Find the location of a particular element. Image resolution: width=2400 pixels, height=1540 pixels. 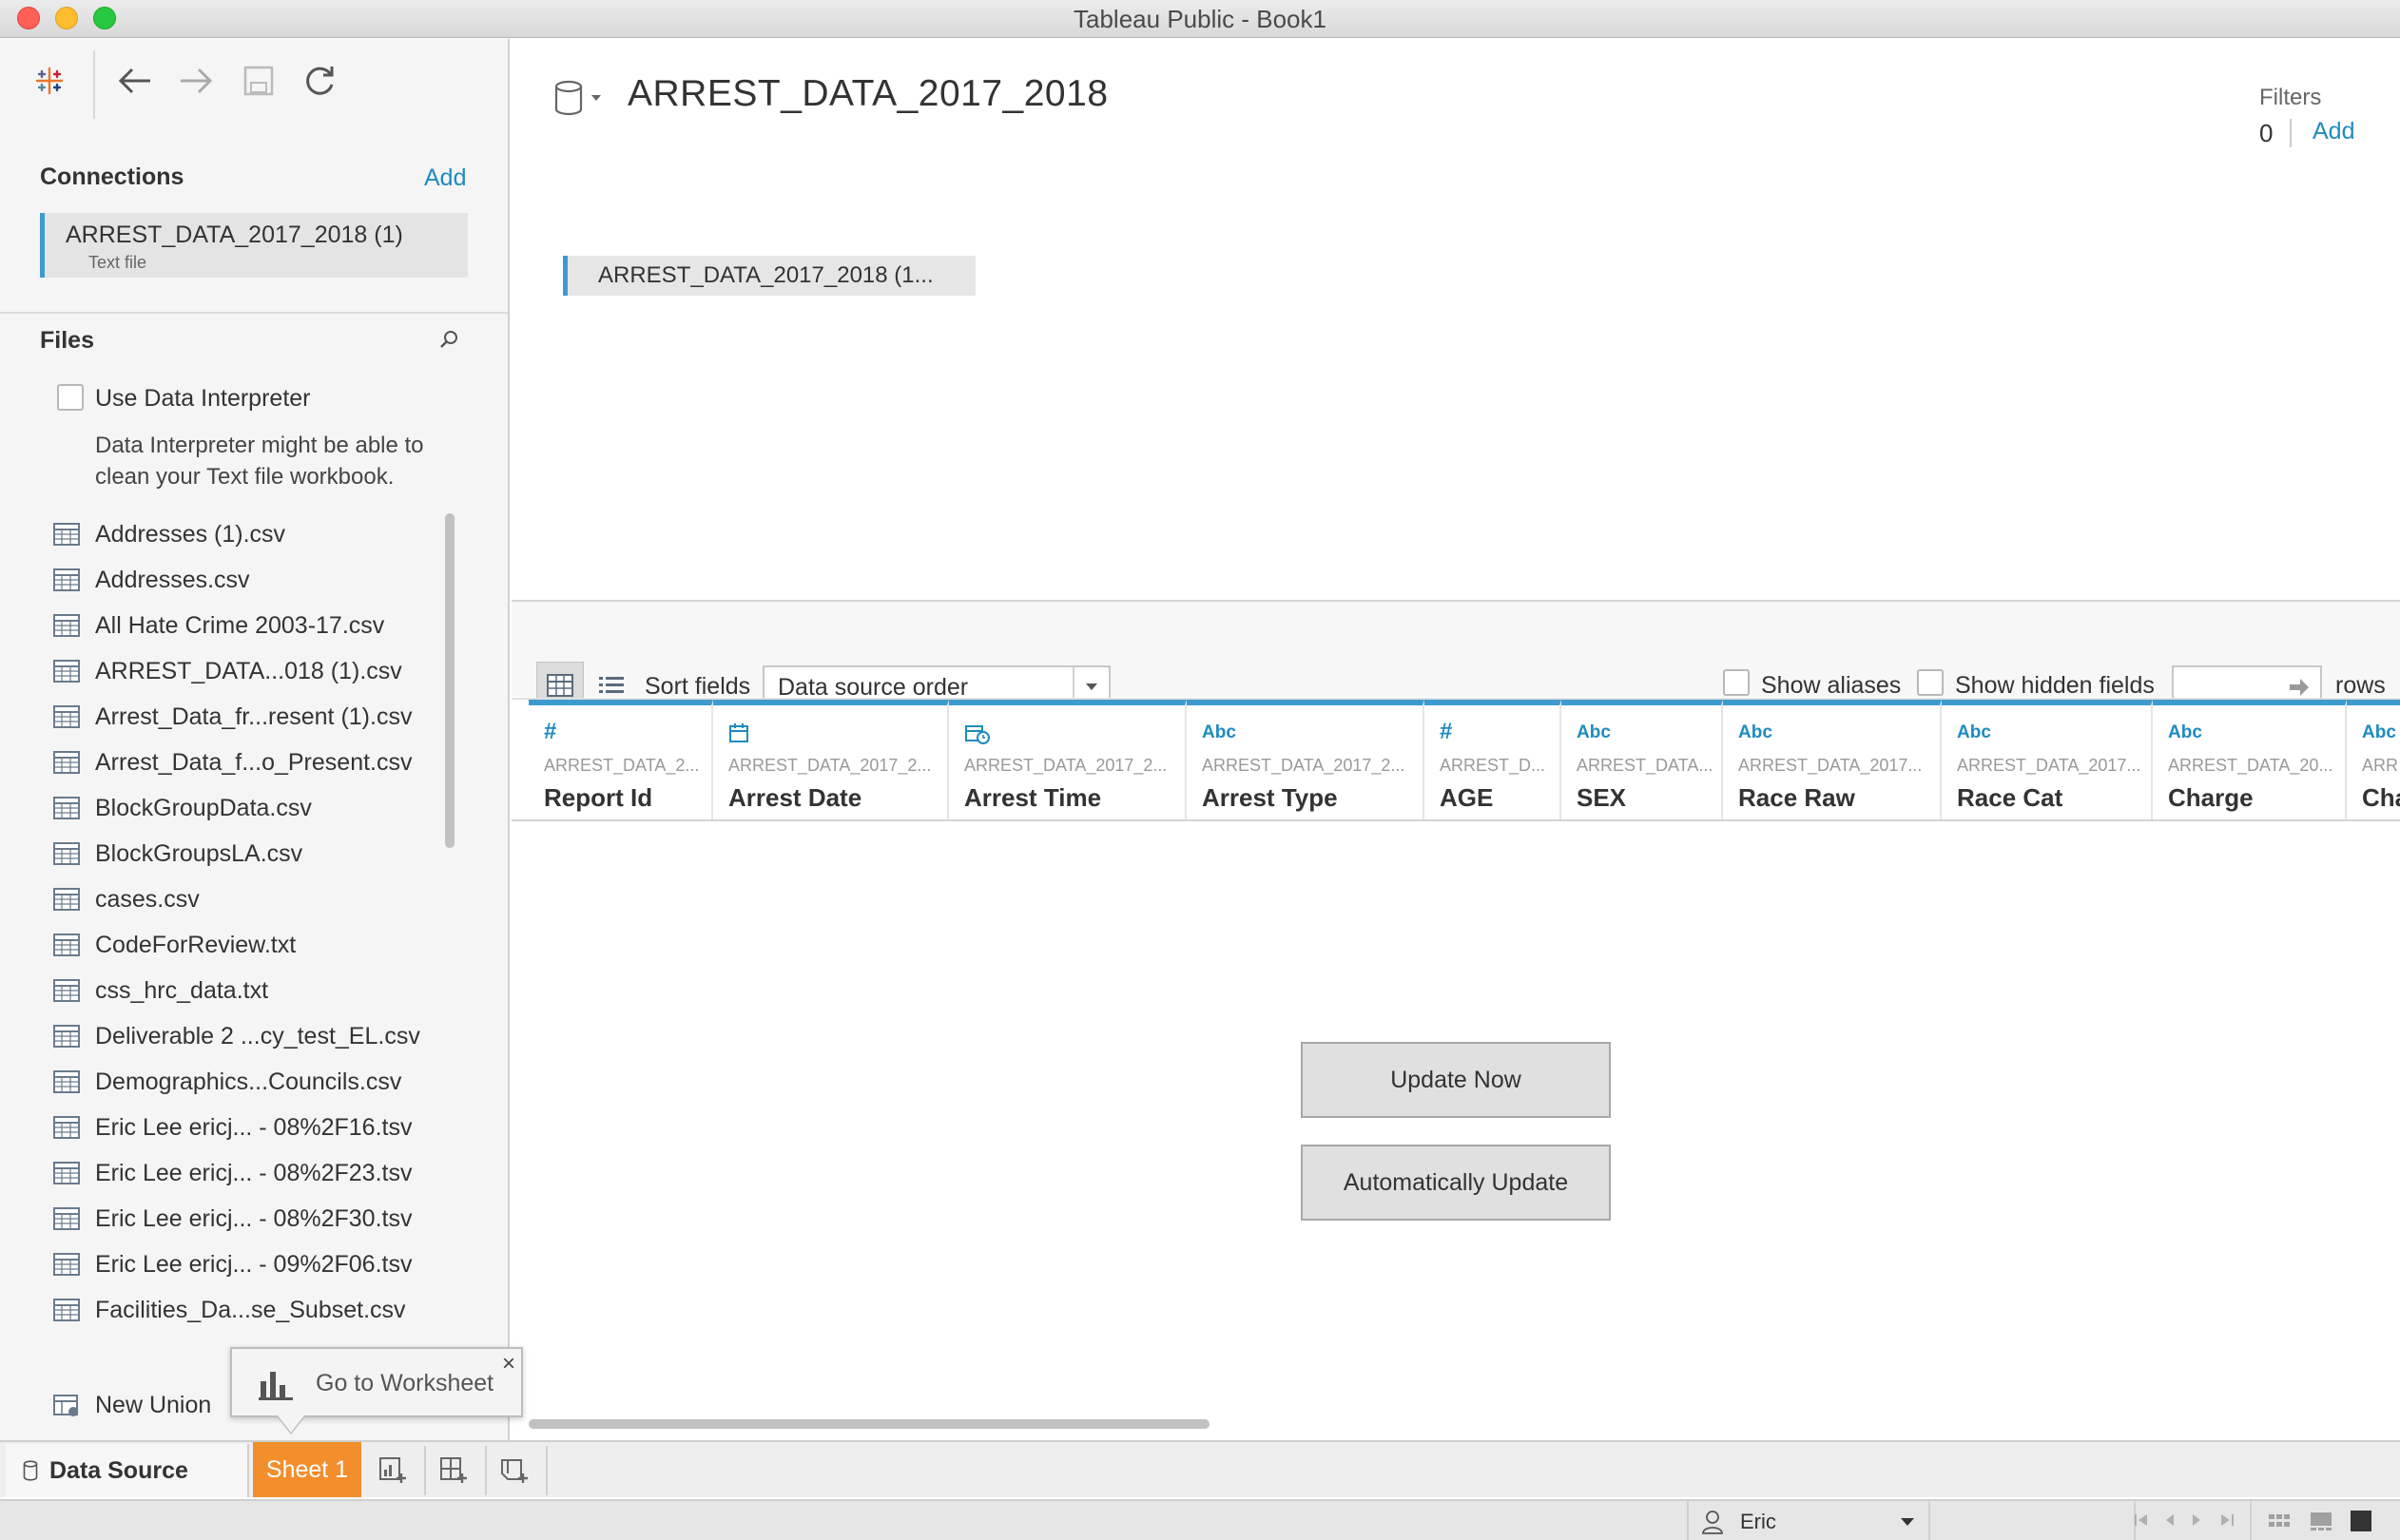

search-icon is located at coordinates (448, 342).